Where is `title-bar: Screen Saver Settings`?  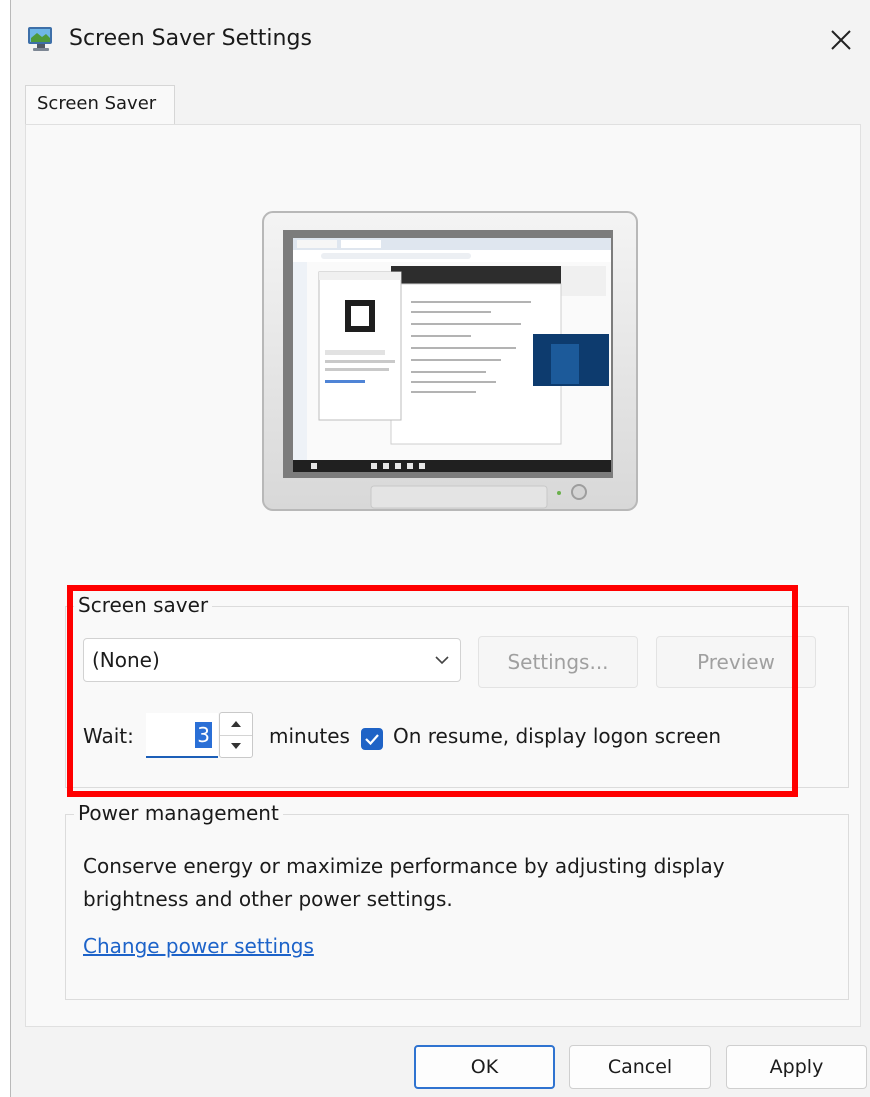 title-bar: Screen Saver Settings is located at coordinates (440, 40).